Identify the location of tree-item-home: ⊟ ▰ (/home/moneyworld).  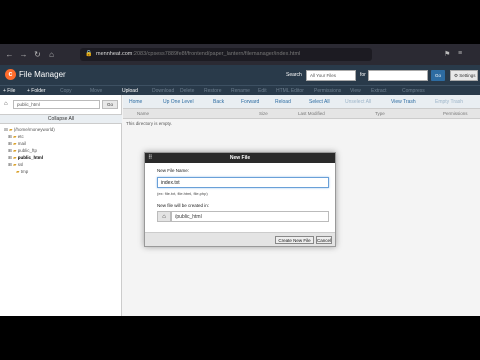
(29, 129).